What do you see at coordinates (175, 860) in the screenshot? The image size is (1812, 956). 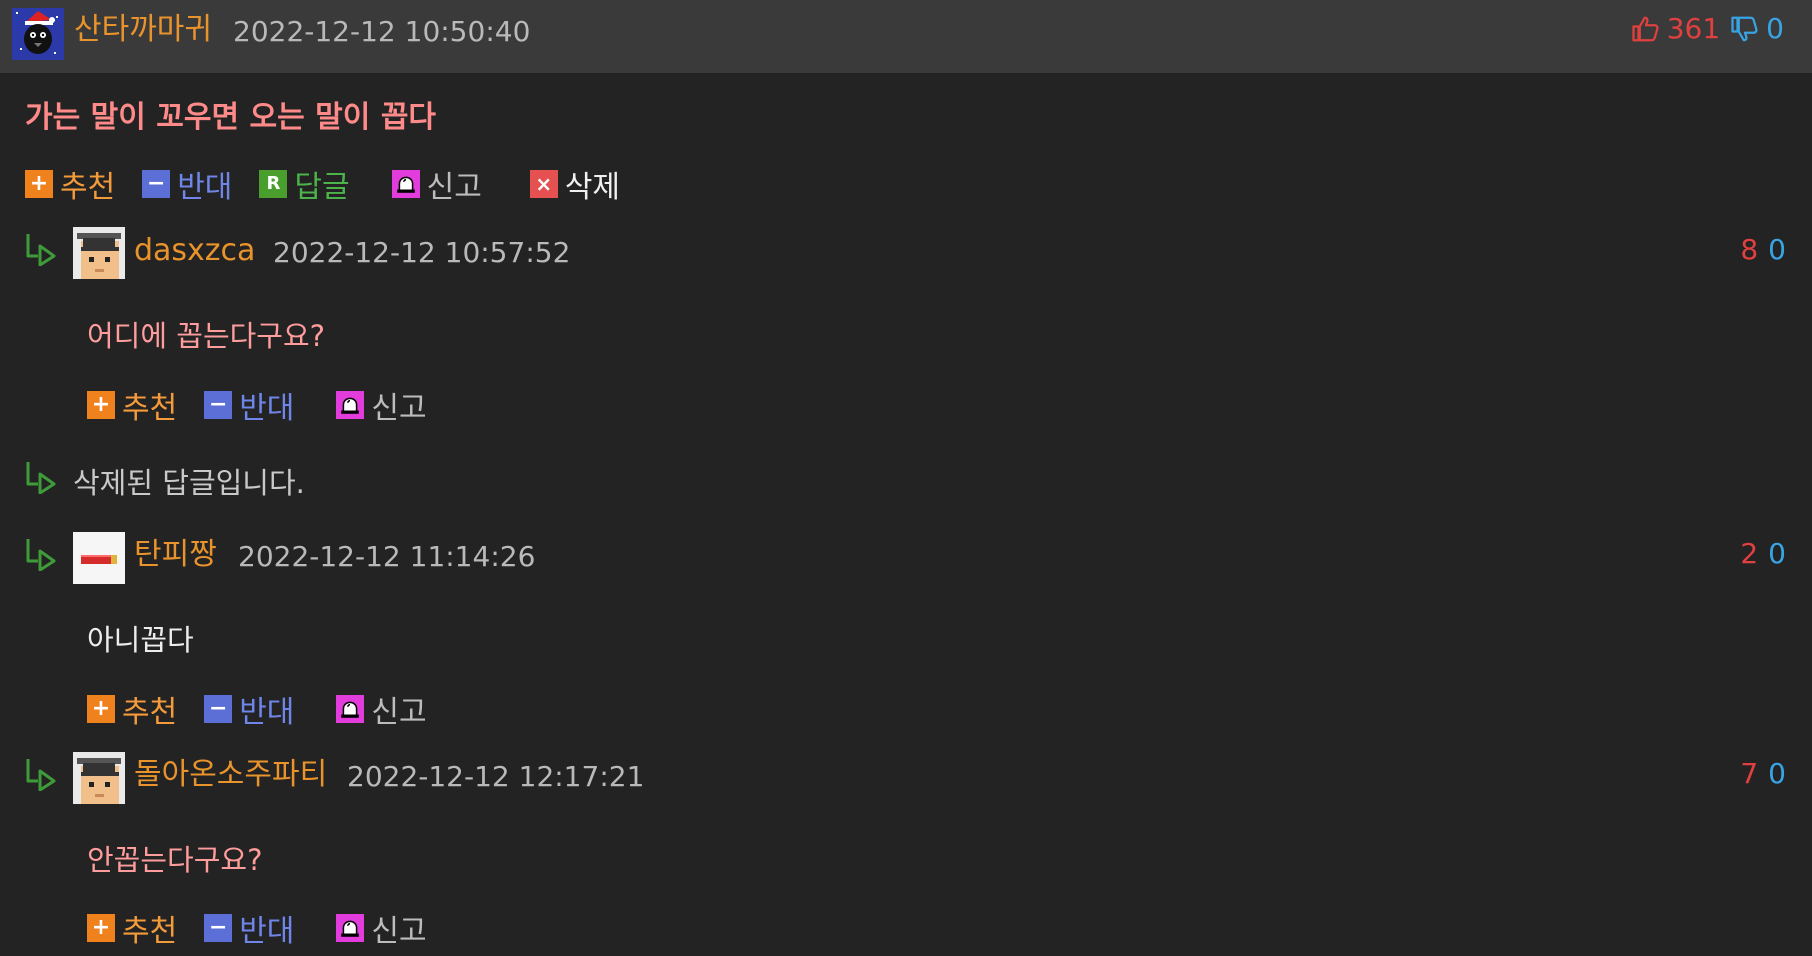 I see `comment-text: 안꼽는다구요?` at bounding box center [175, 860].